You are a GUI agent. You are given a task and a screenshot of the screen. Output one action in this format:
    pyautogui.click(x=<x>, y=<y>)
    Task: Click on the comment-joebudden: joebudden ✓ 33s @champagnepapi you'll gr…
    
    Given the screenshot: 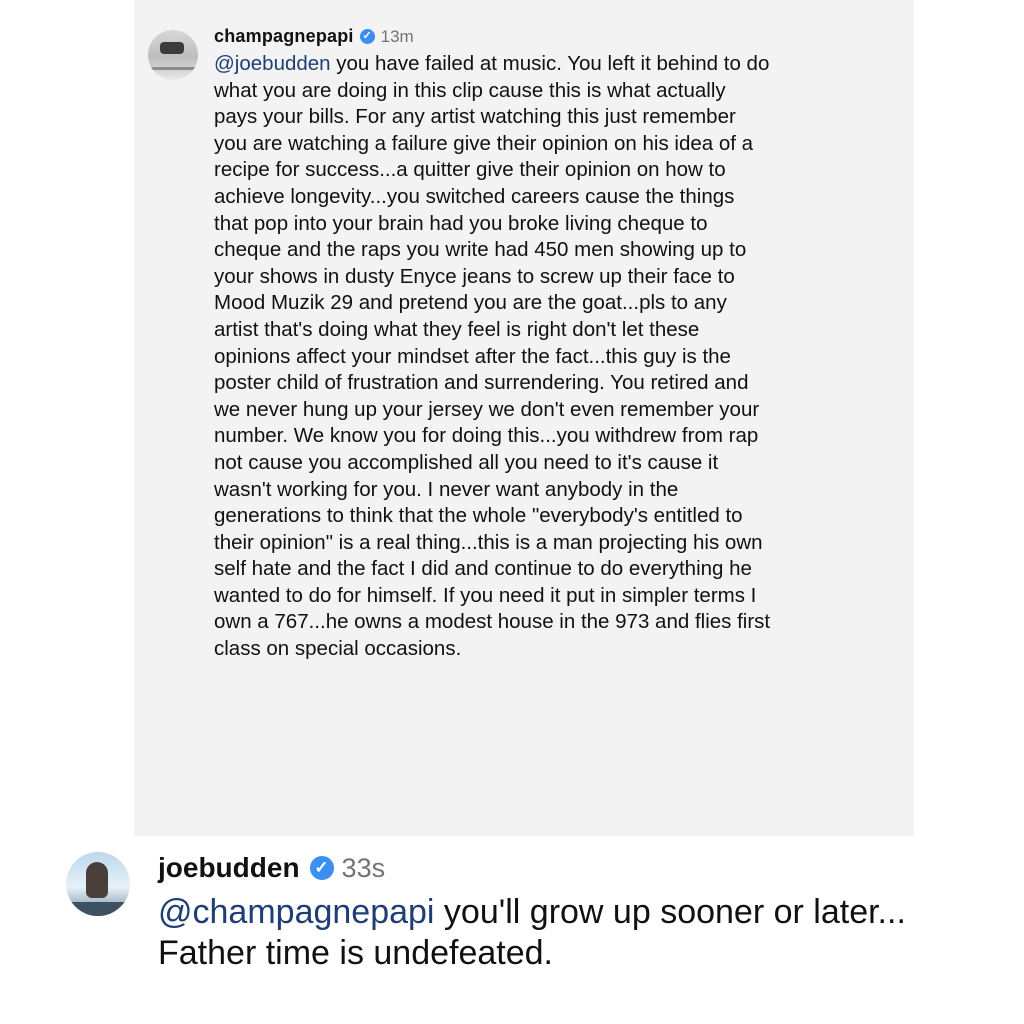 What is the action you would take?
    pyautogui.click(x=536, y=913)
    